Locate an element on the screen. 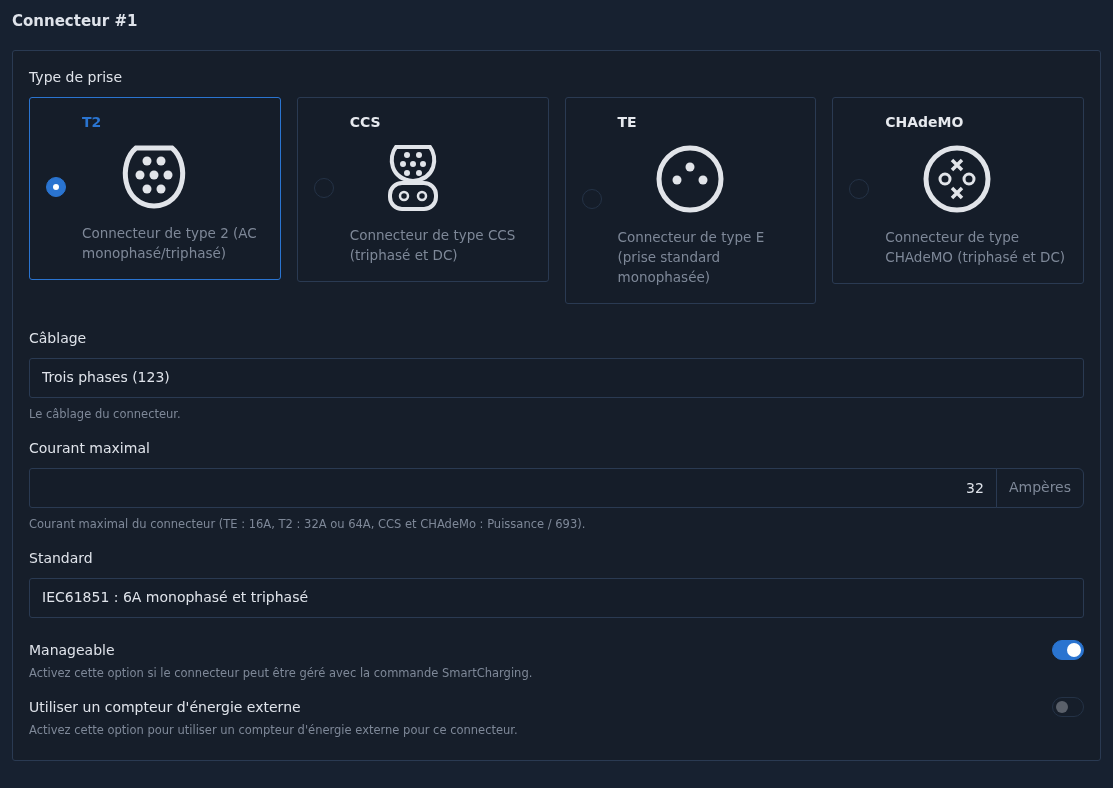 This screenshot has width=1113, height=788. switch-label: Manageable is located at coordinates (72, 650).